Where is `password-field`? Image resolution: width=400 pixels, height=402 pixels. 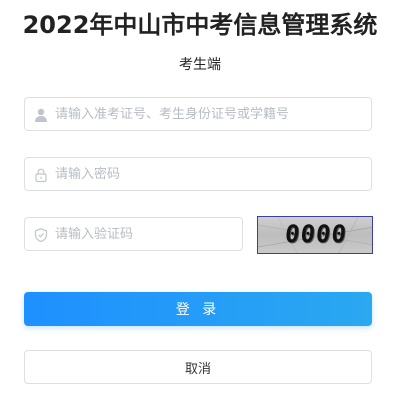 password-field is located at coordinates (198, 174).